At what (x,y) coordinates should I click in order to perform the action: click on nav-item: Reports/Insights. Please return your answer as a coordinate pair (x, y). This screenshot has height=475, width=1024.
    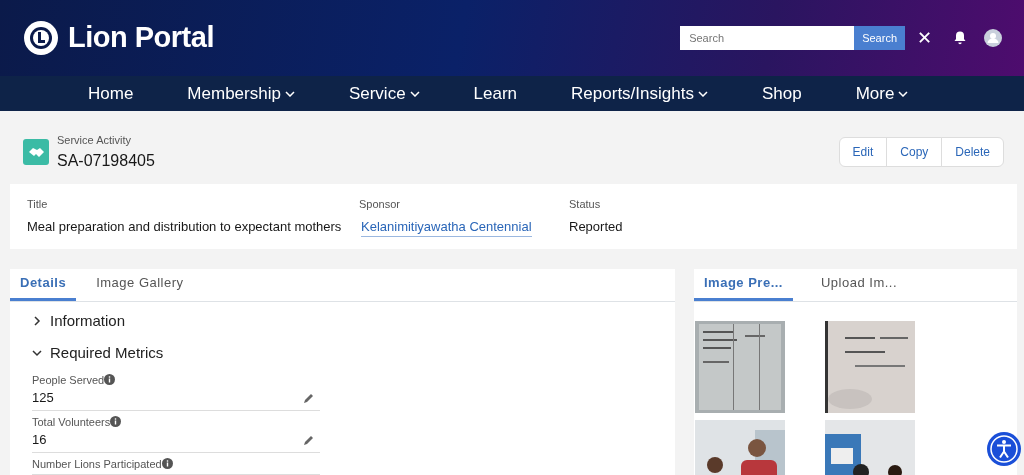
    Looking at the image, I should click on (639, 93).